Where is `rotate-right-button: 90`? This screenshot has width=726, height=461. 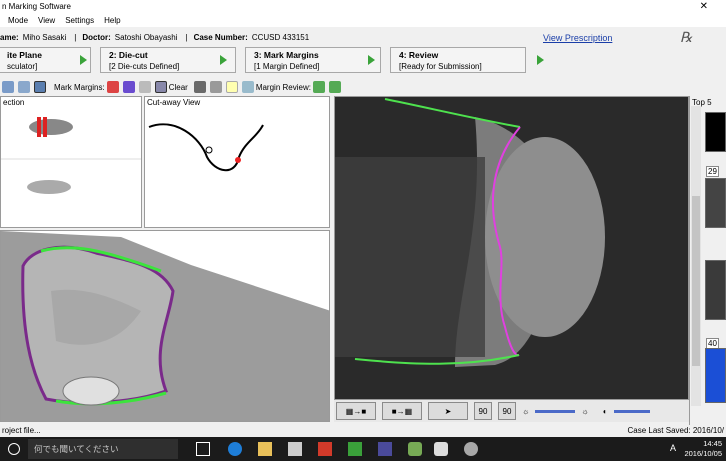
rotate-right-button: 90 is located at coordinates (507, 411).